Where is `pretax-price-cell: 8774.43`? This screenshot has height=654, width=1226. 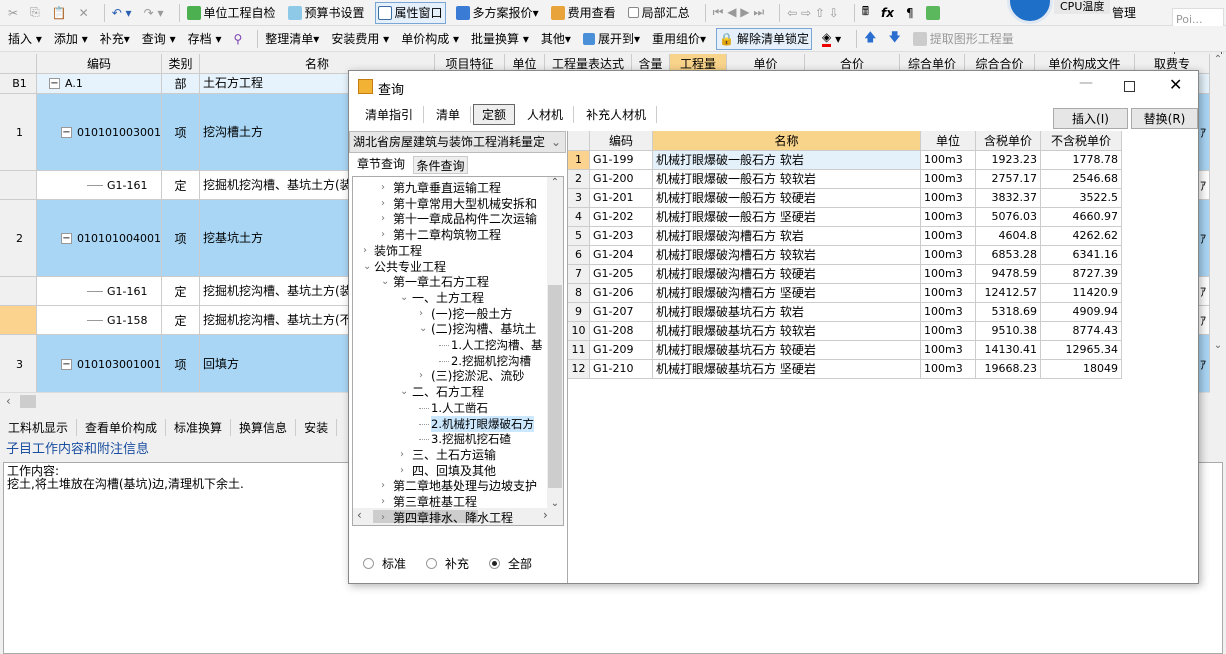 pretax-price-cell: 8774.43 is located at coordinates (1081, 331).